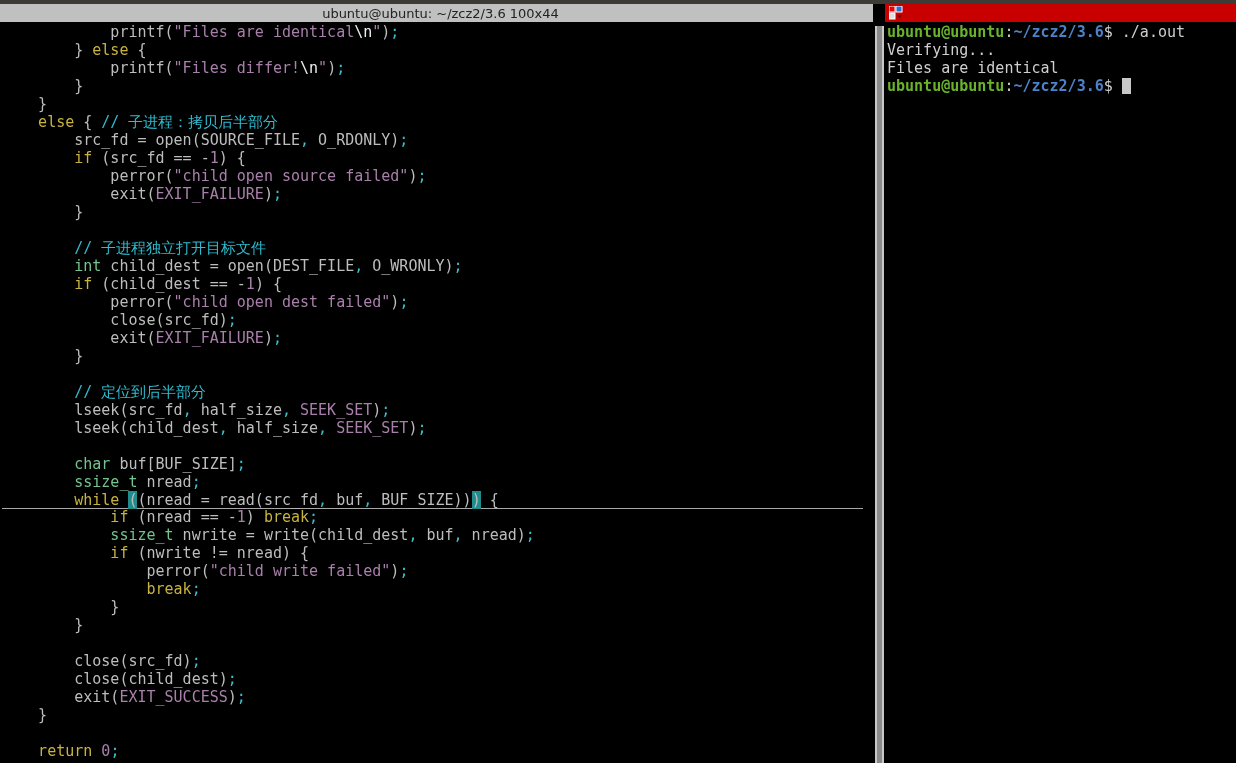  I want to click on code-line: if (child_dest == -1) {, so click(178, 284).